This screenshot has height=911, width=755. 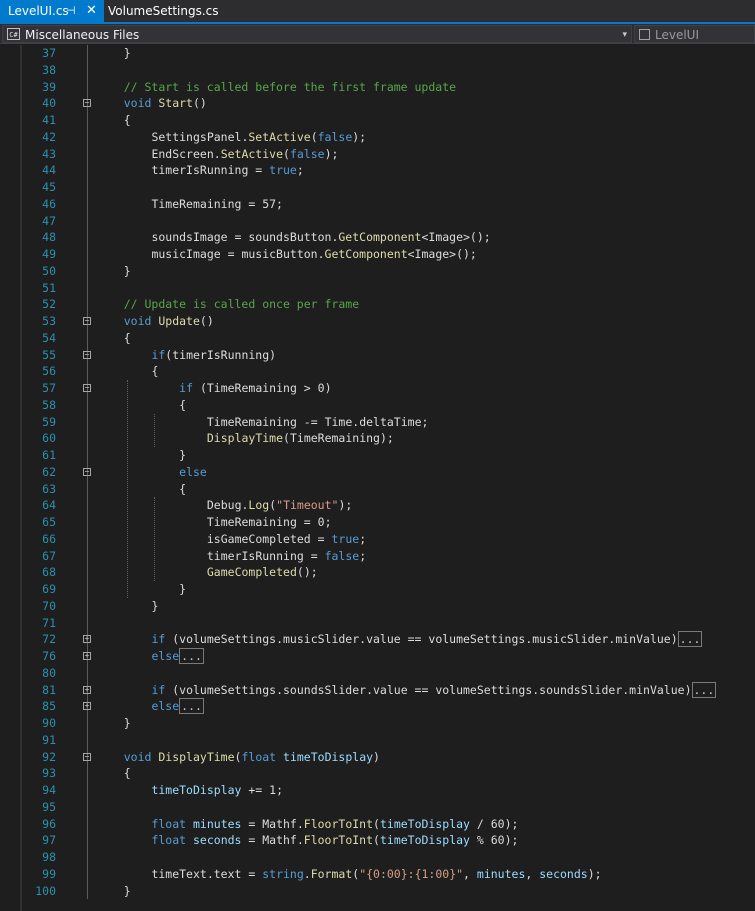 I want to click on code-line: 80, so click(x=377, y=673).